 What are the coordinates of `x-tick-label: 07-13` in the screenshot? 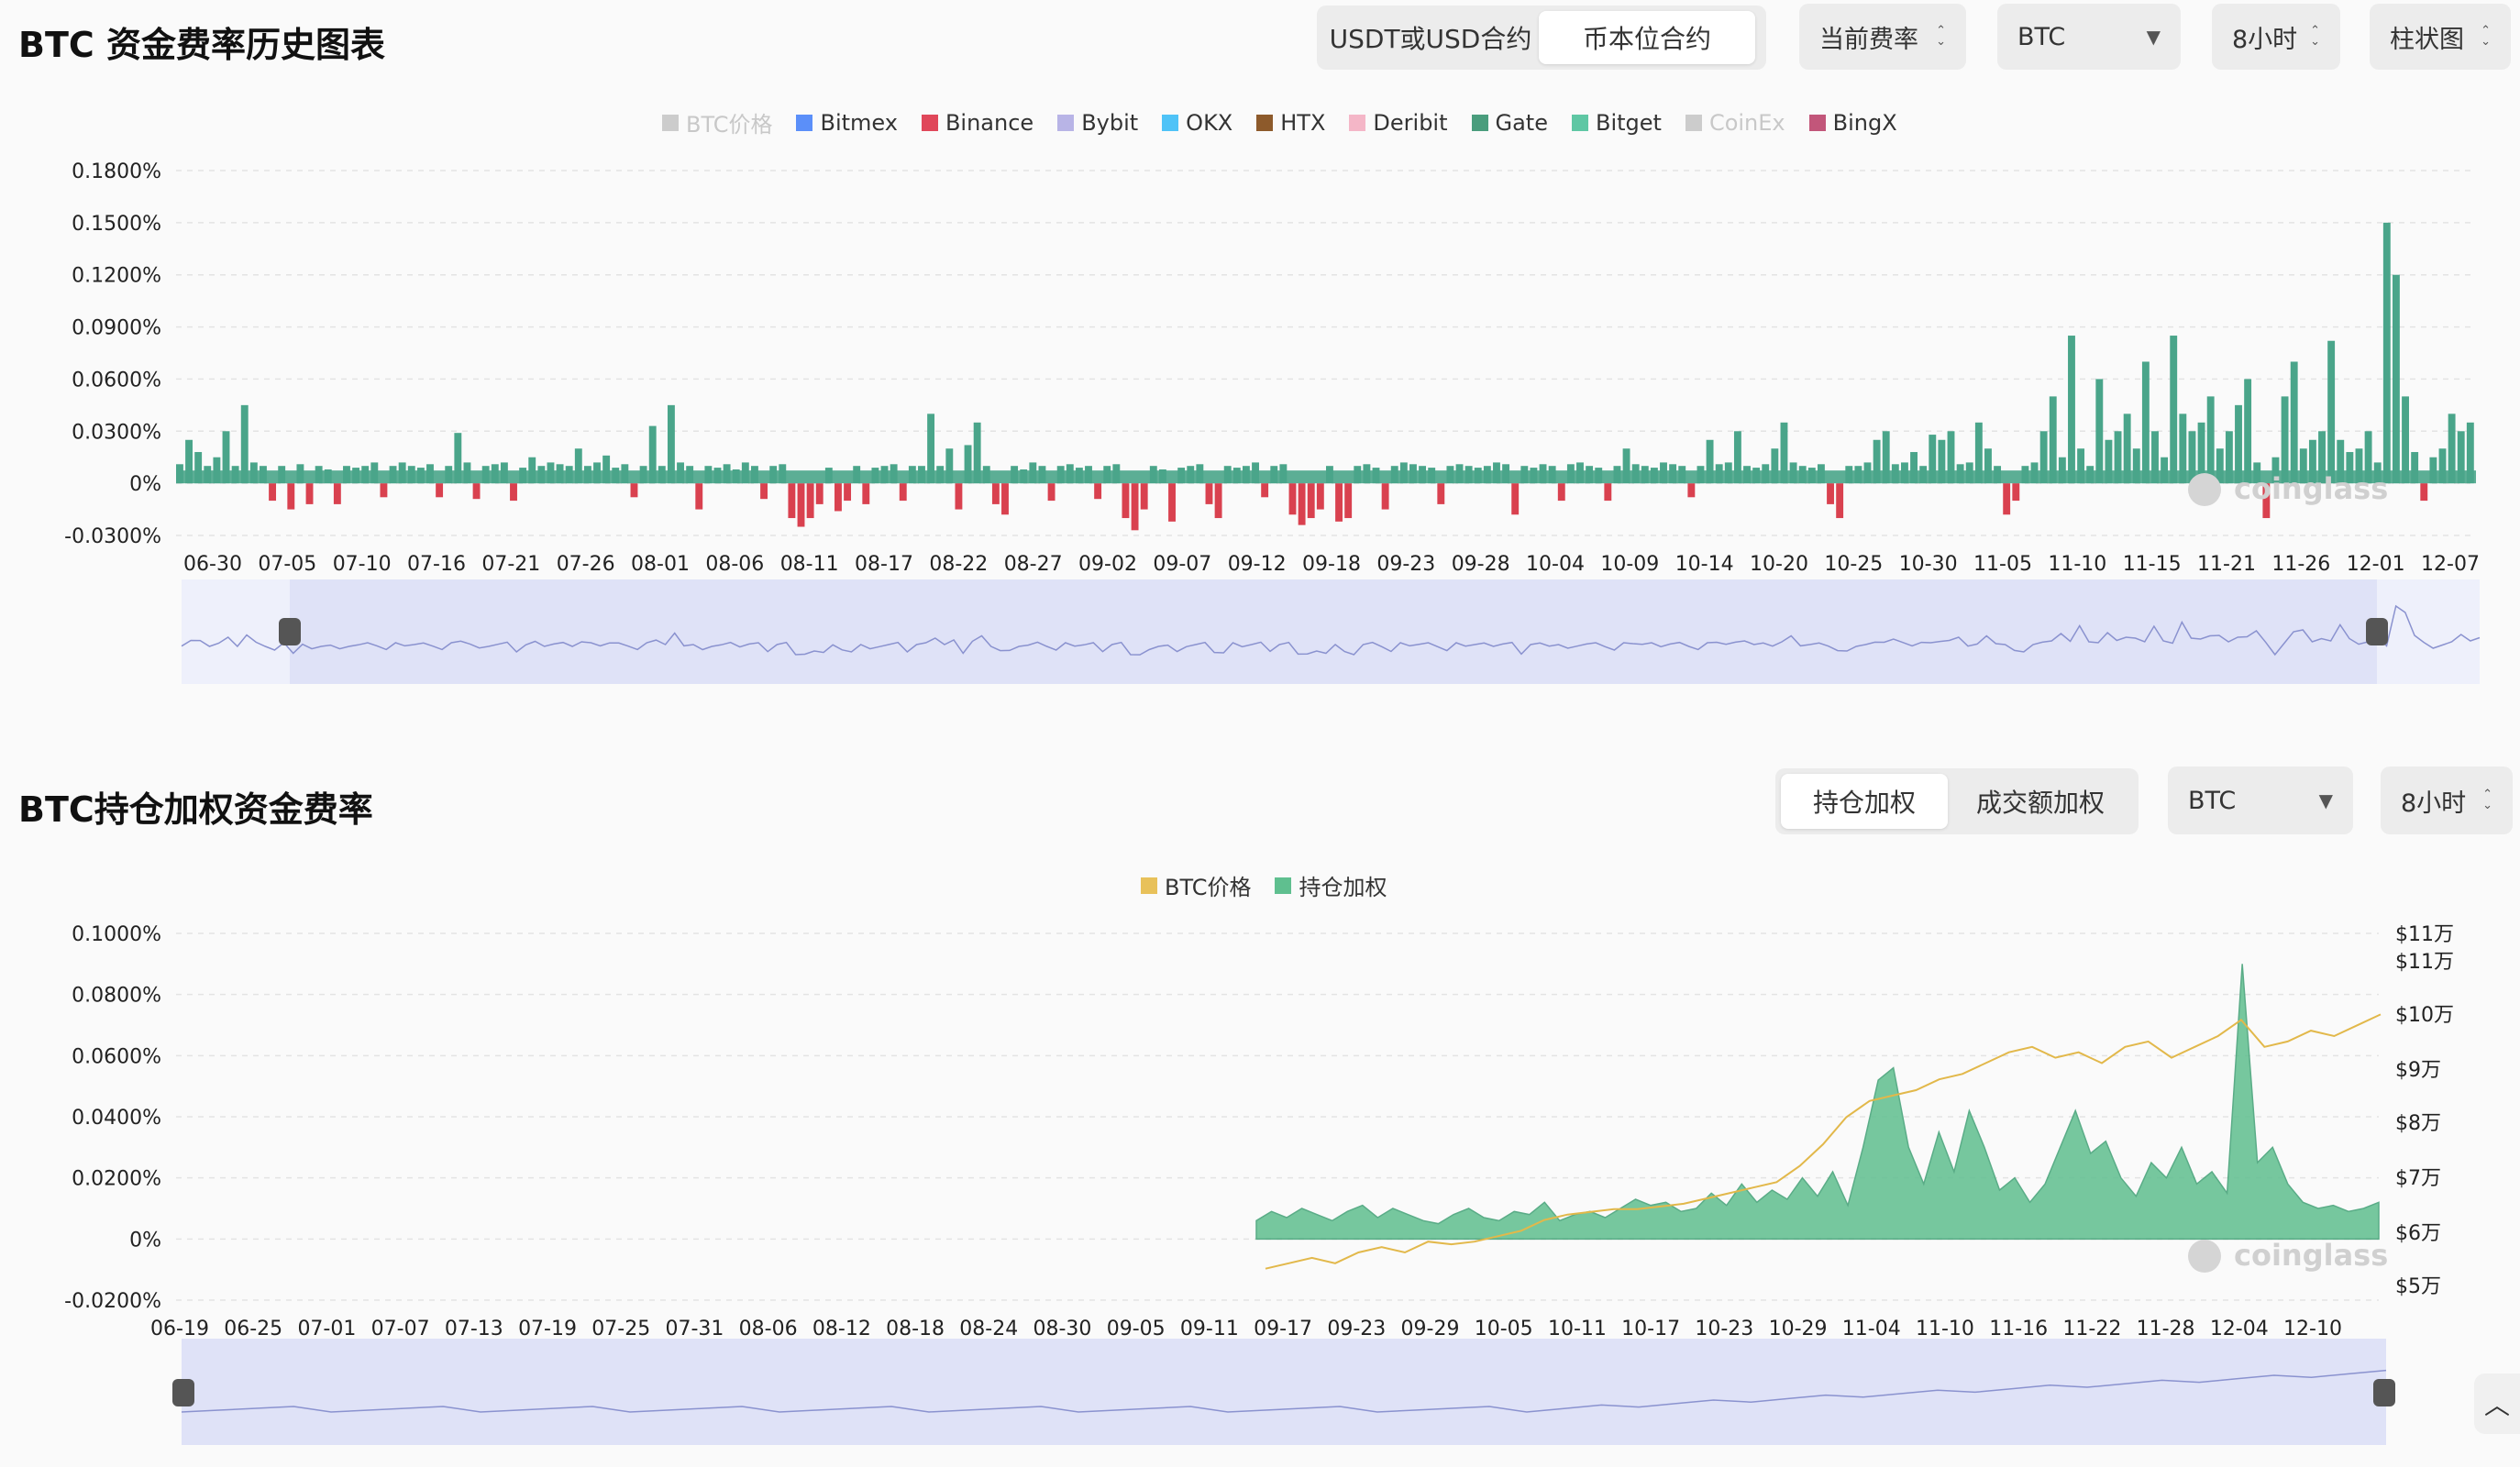 It's located at (474, 1329).